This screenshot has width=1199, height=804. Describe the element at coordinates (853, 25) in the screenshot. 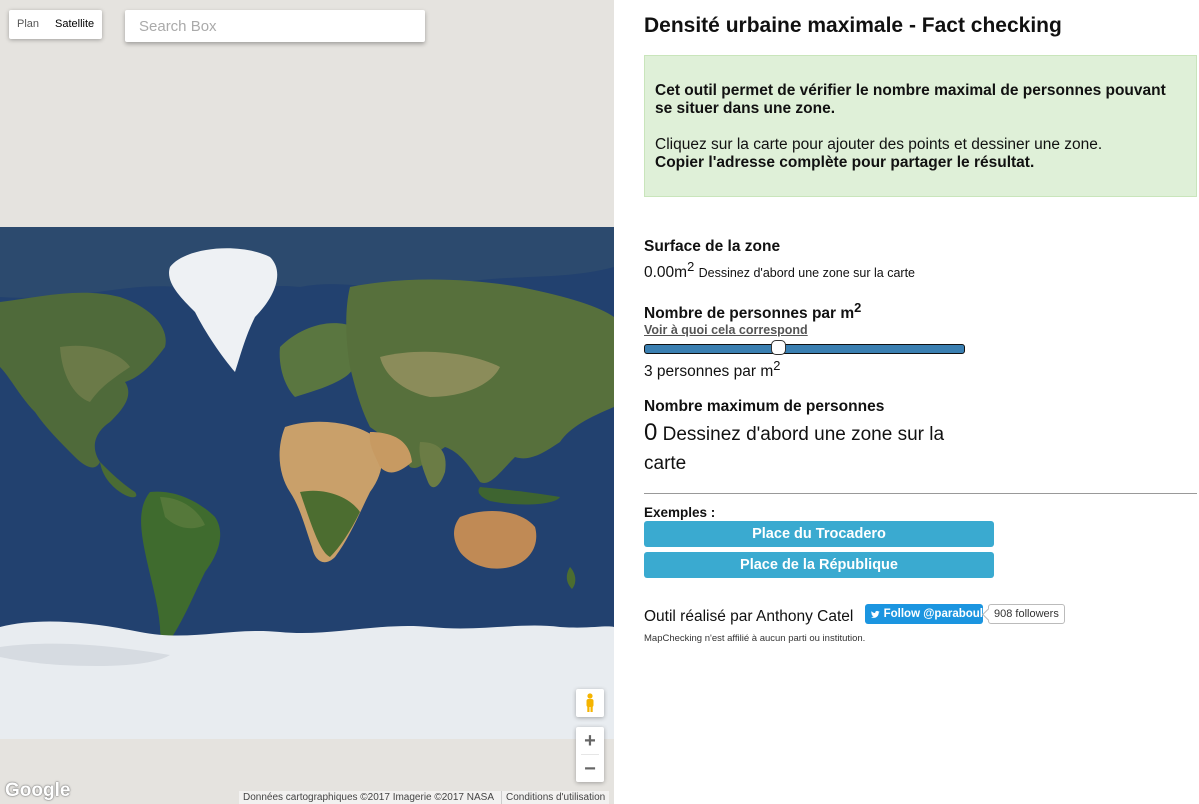

I see `page-title: Densité urbaine maximale - Fact checking` at that location.